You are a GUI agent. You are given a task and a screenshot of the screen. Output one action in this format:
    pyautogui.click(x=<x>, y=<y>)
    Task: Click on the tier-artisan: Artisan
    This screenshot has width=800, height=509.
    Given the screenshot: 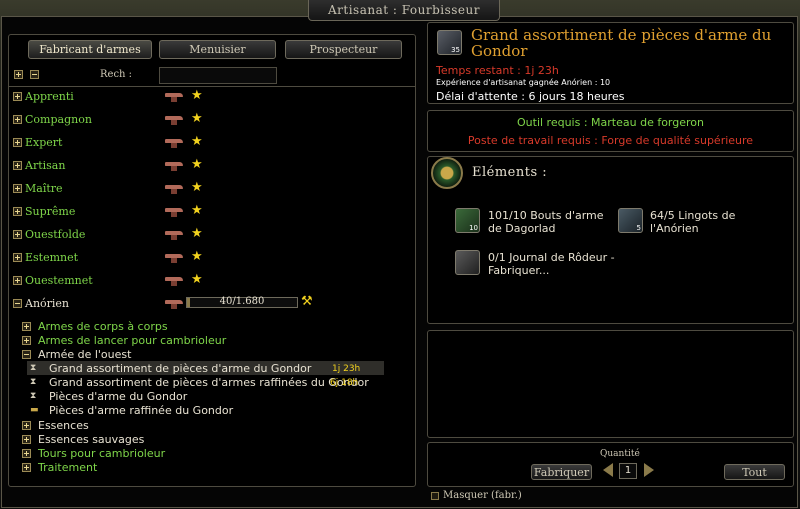 What is the action you would take?
    pyautogui.click(x=45, y=165)
    